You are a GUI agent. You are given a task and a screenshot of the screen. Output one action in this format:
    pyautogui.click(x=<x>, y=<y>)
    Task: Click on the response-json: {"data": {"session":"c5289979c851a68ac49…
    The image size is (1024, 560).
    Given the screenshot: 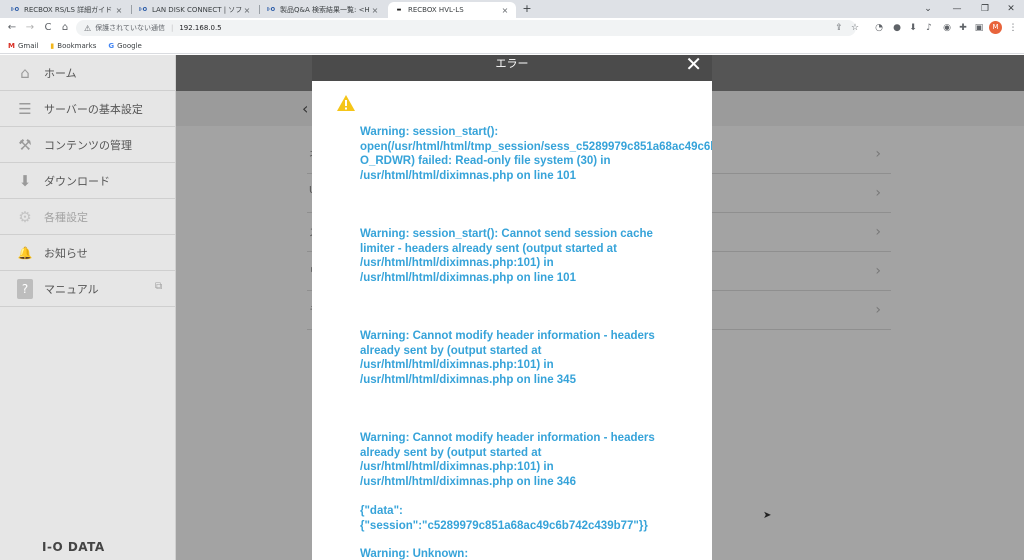 What is the action you would take?
    pyautogui.click(x=504, y=518)
    